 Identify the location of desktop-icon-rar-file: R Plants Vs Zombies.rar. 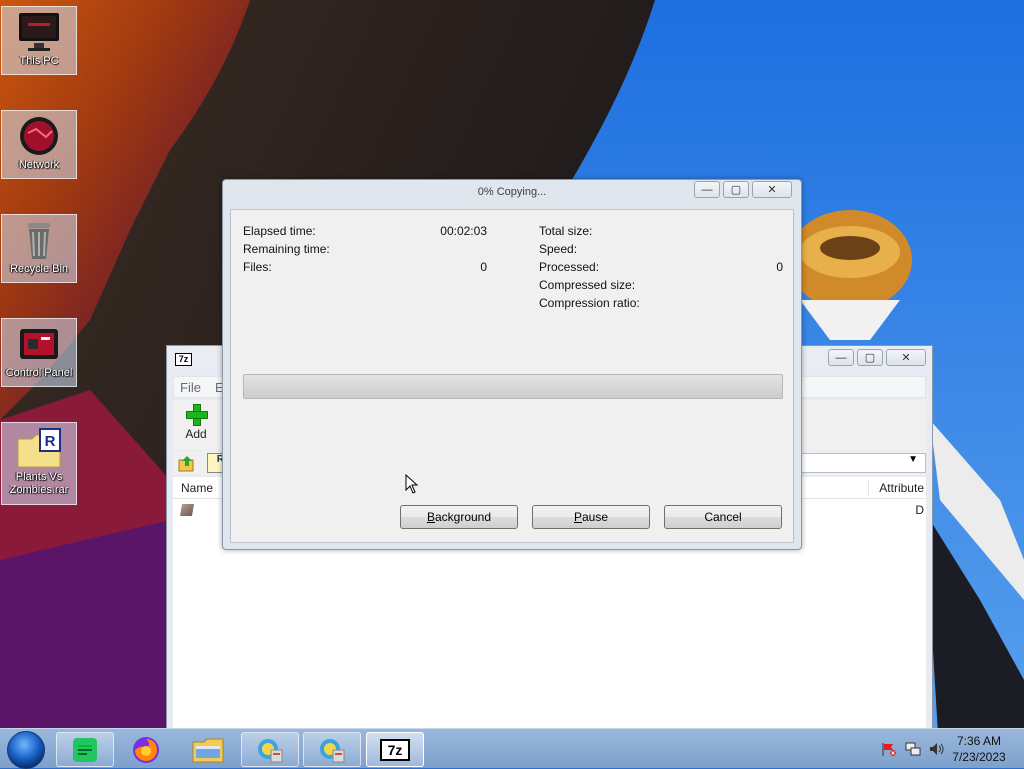
(39, 463).